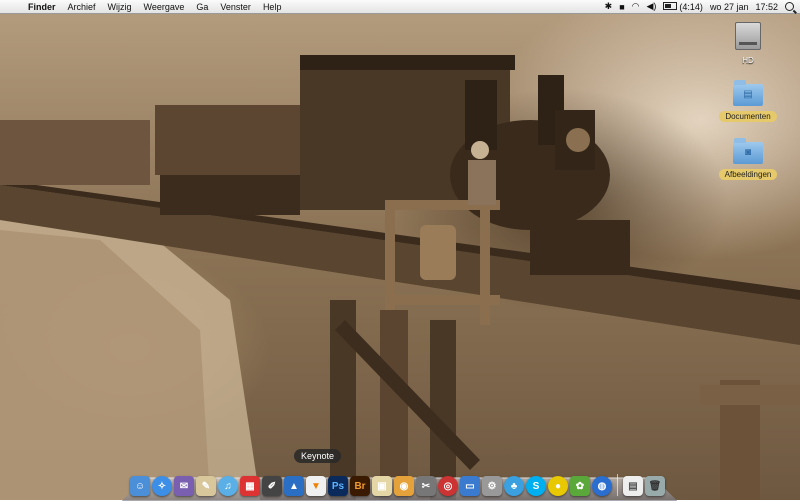 Image resolution: width=800 pixels, height=501 pixels. I want to click on tools-icon: ✂, so click(426, 486).